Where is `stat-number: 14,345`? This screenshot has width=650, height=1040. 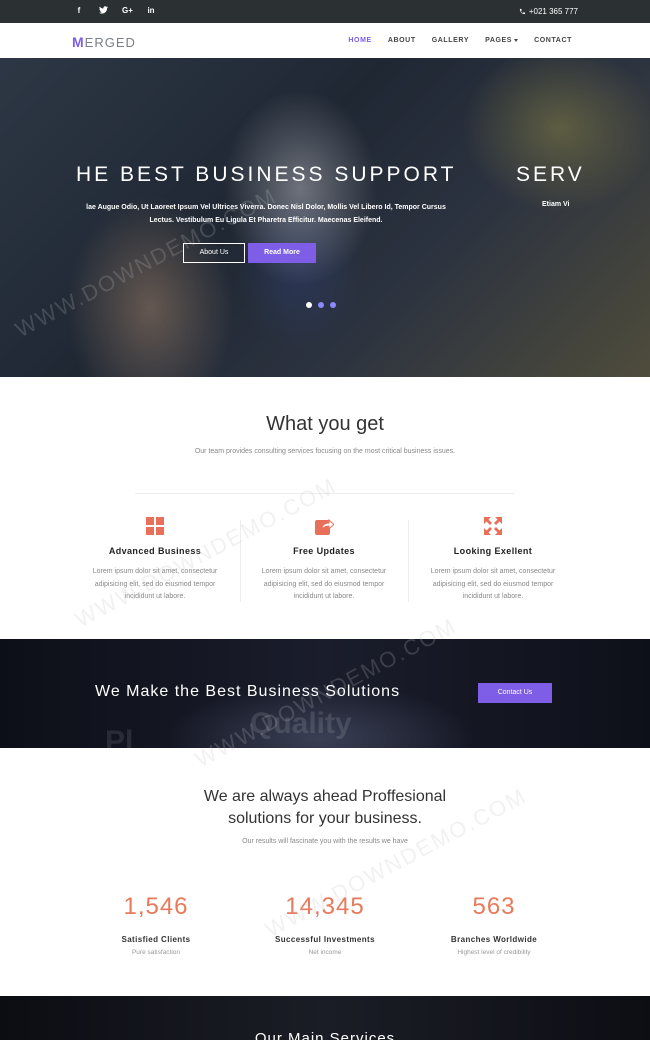 stat-number: 14,345 is located at coordinates (325, 906).